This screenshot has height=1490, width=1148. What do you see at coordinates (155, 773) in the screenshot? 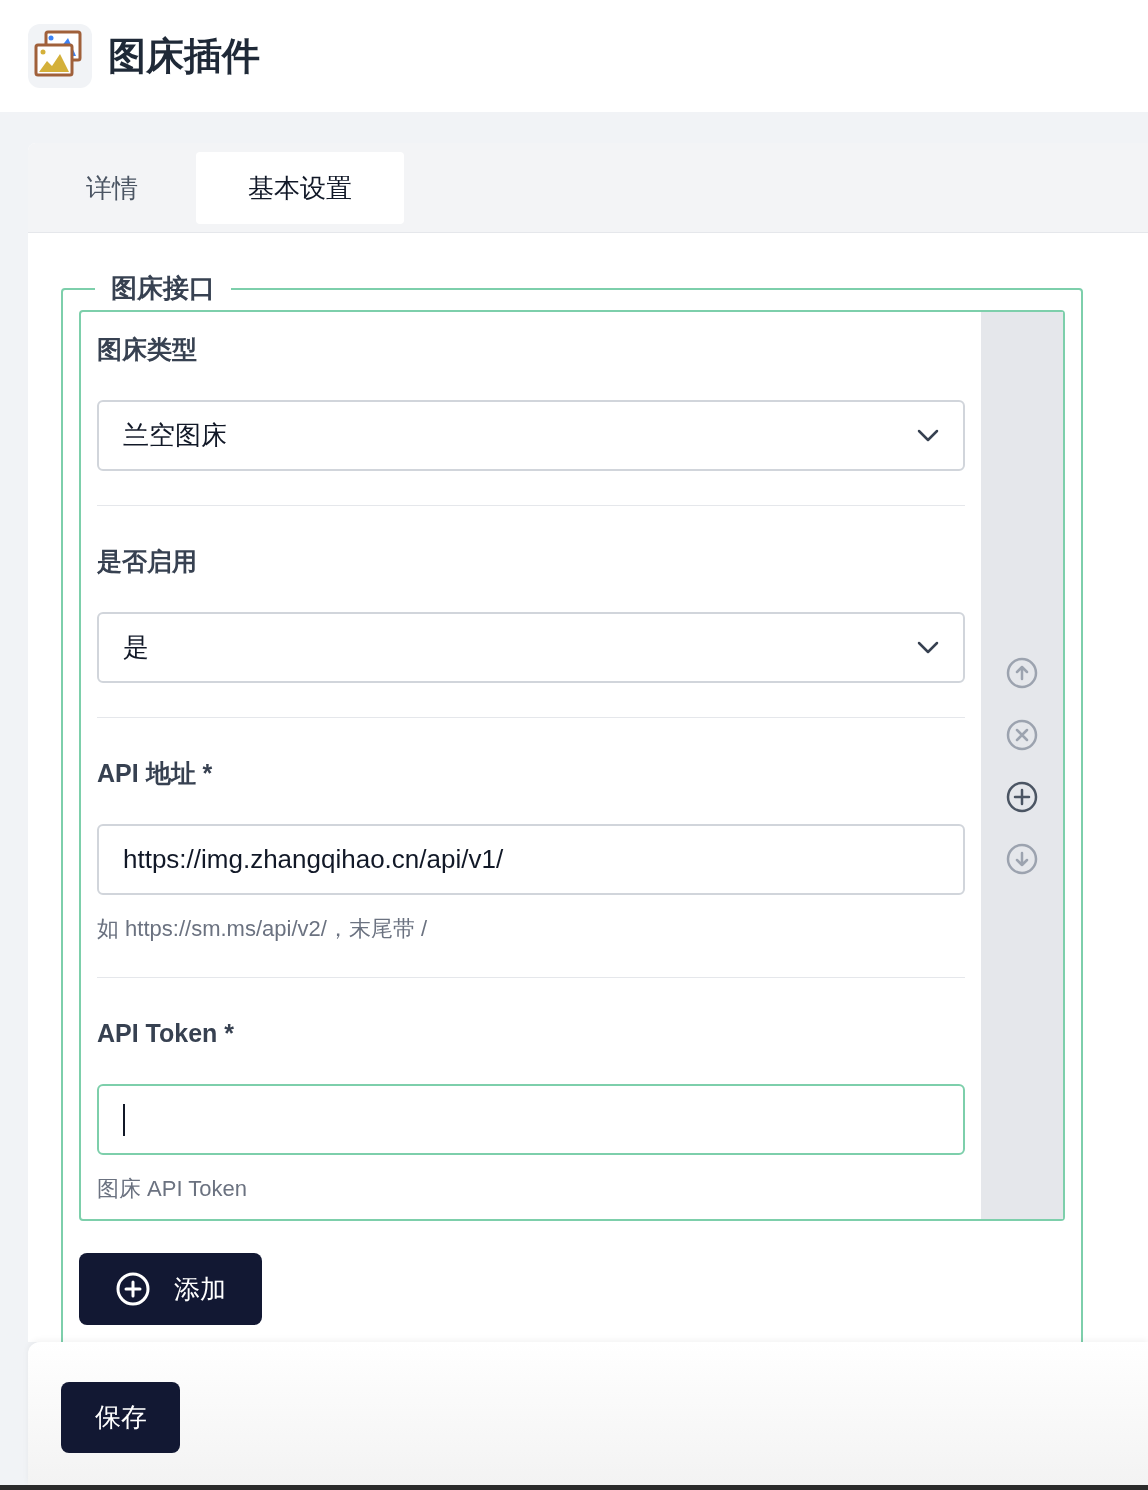
I see `field-label: API 地址 *` at bounding box center [155, 773].